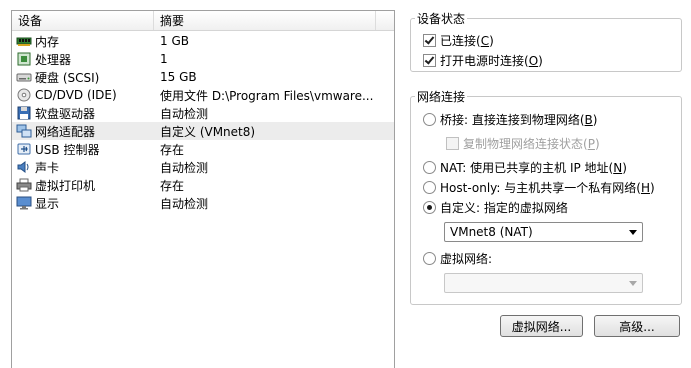 The height and width of the screenshot is (368, 691). I want to click on bridged-label: 桥接: 直接连接到物理网络(B), so click(519, 120).